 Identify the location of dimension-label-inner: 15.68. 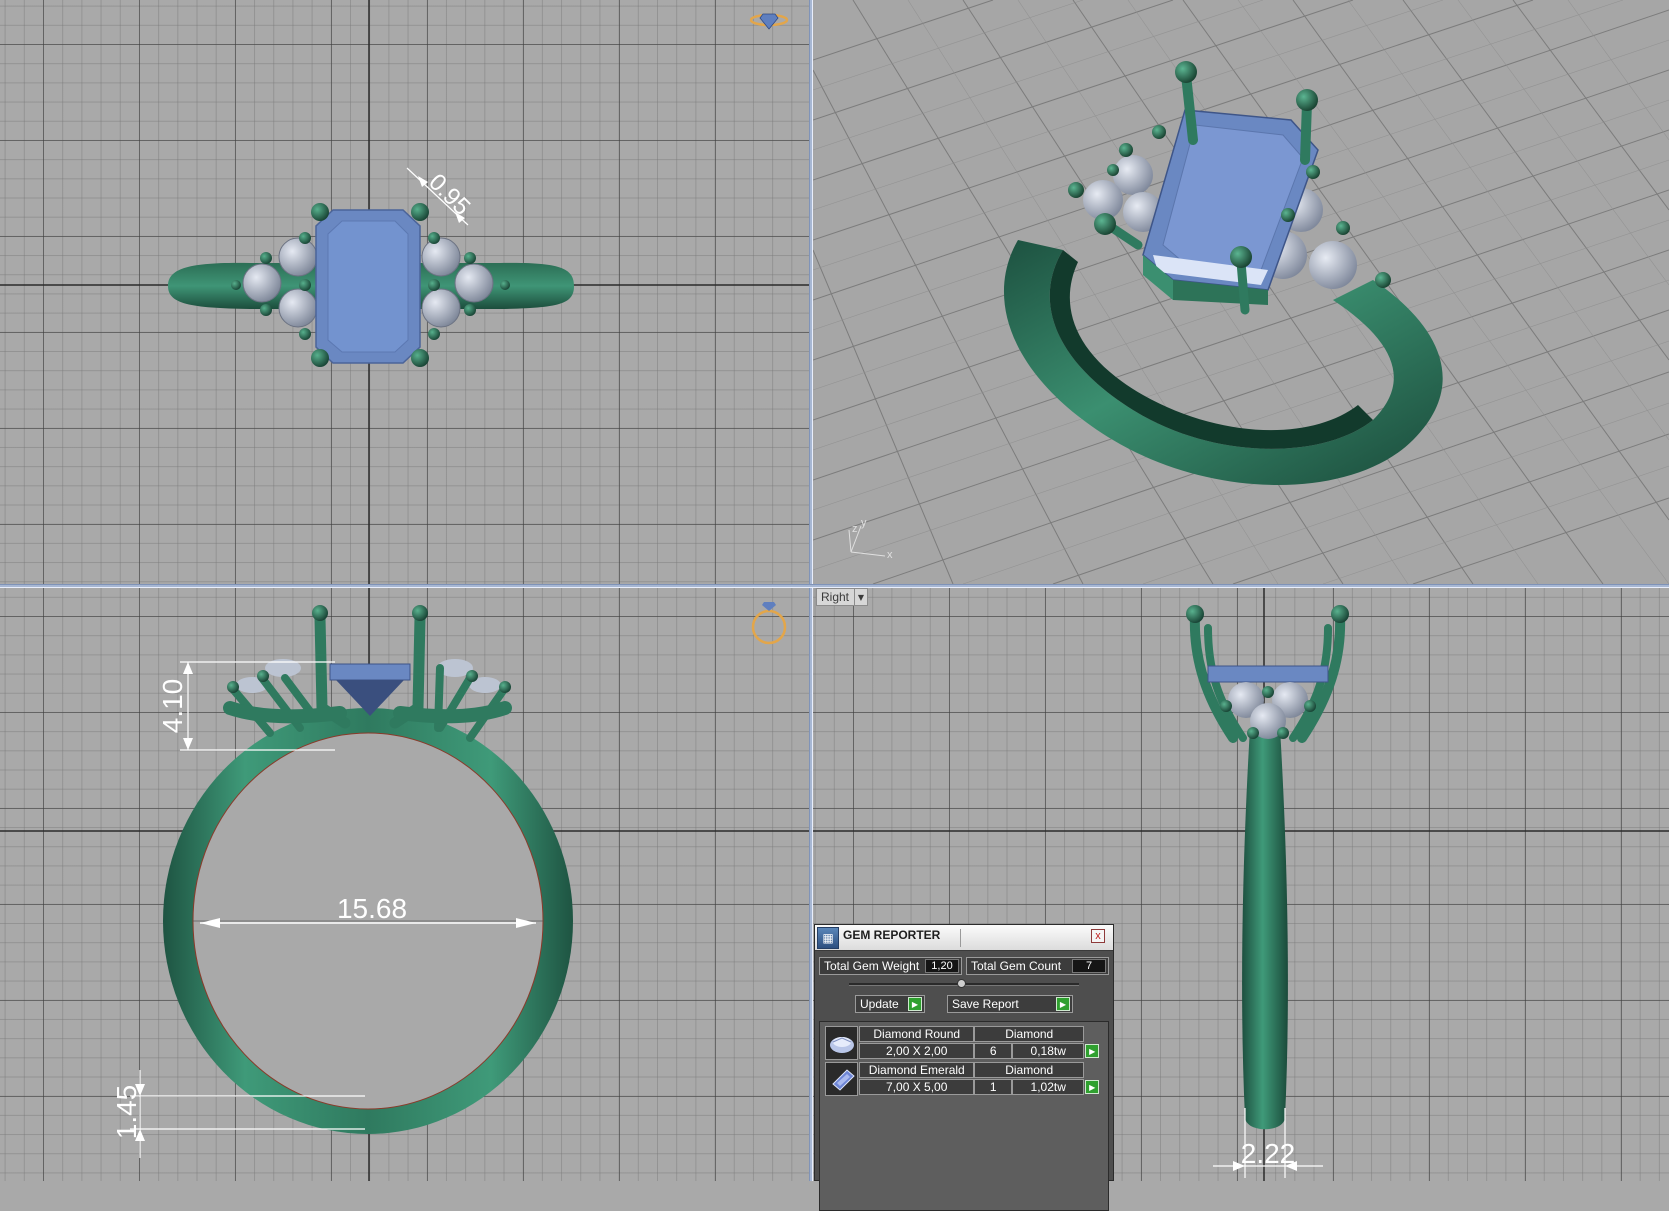
(372, 908).